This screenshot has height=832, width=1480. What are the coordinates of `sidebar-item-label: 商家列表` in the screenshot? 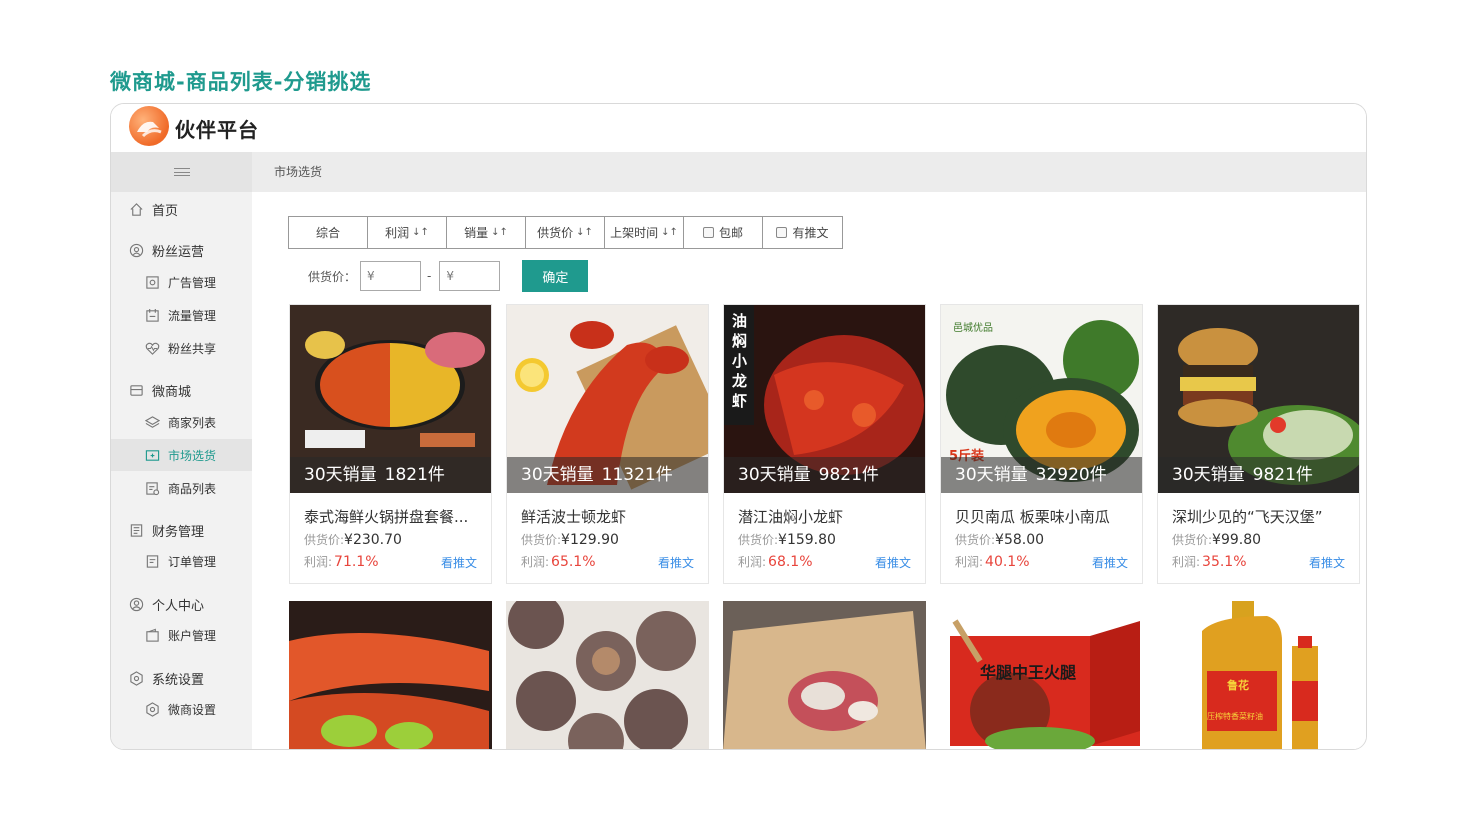 It's located at (192, 422).